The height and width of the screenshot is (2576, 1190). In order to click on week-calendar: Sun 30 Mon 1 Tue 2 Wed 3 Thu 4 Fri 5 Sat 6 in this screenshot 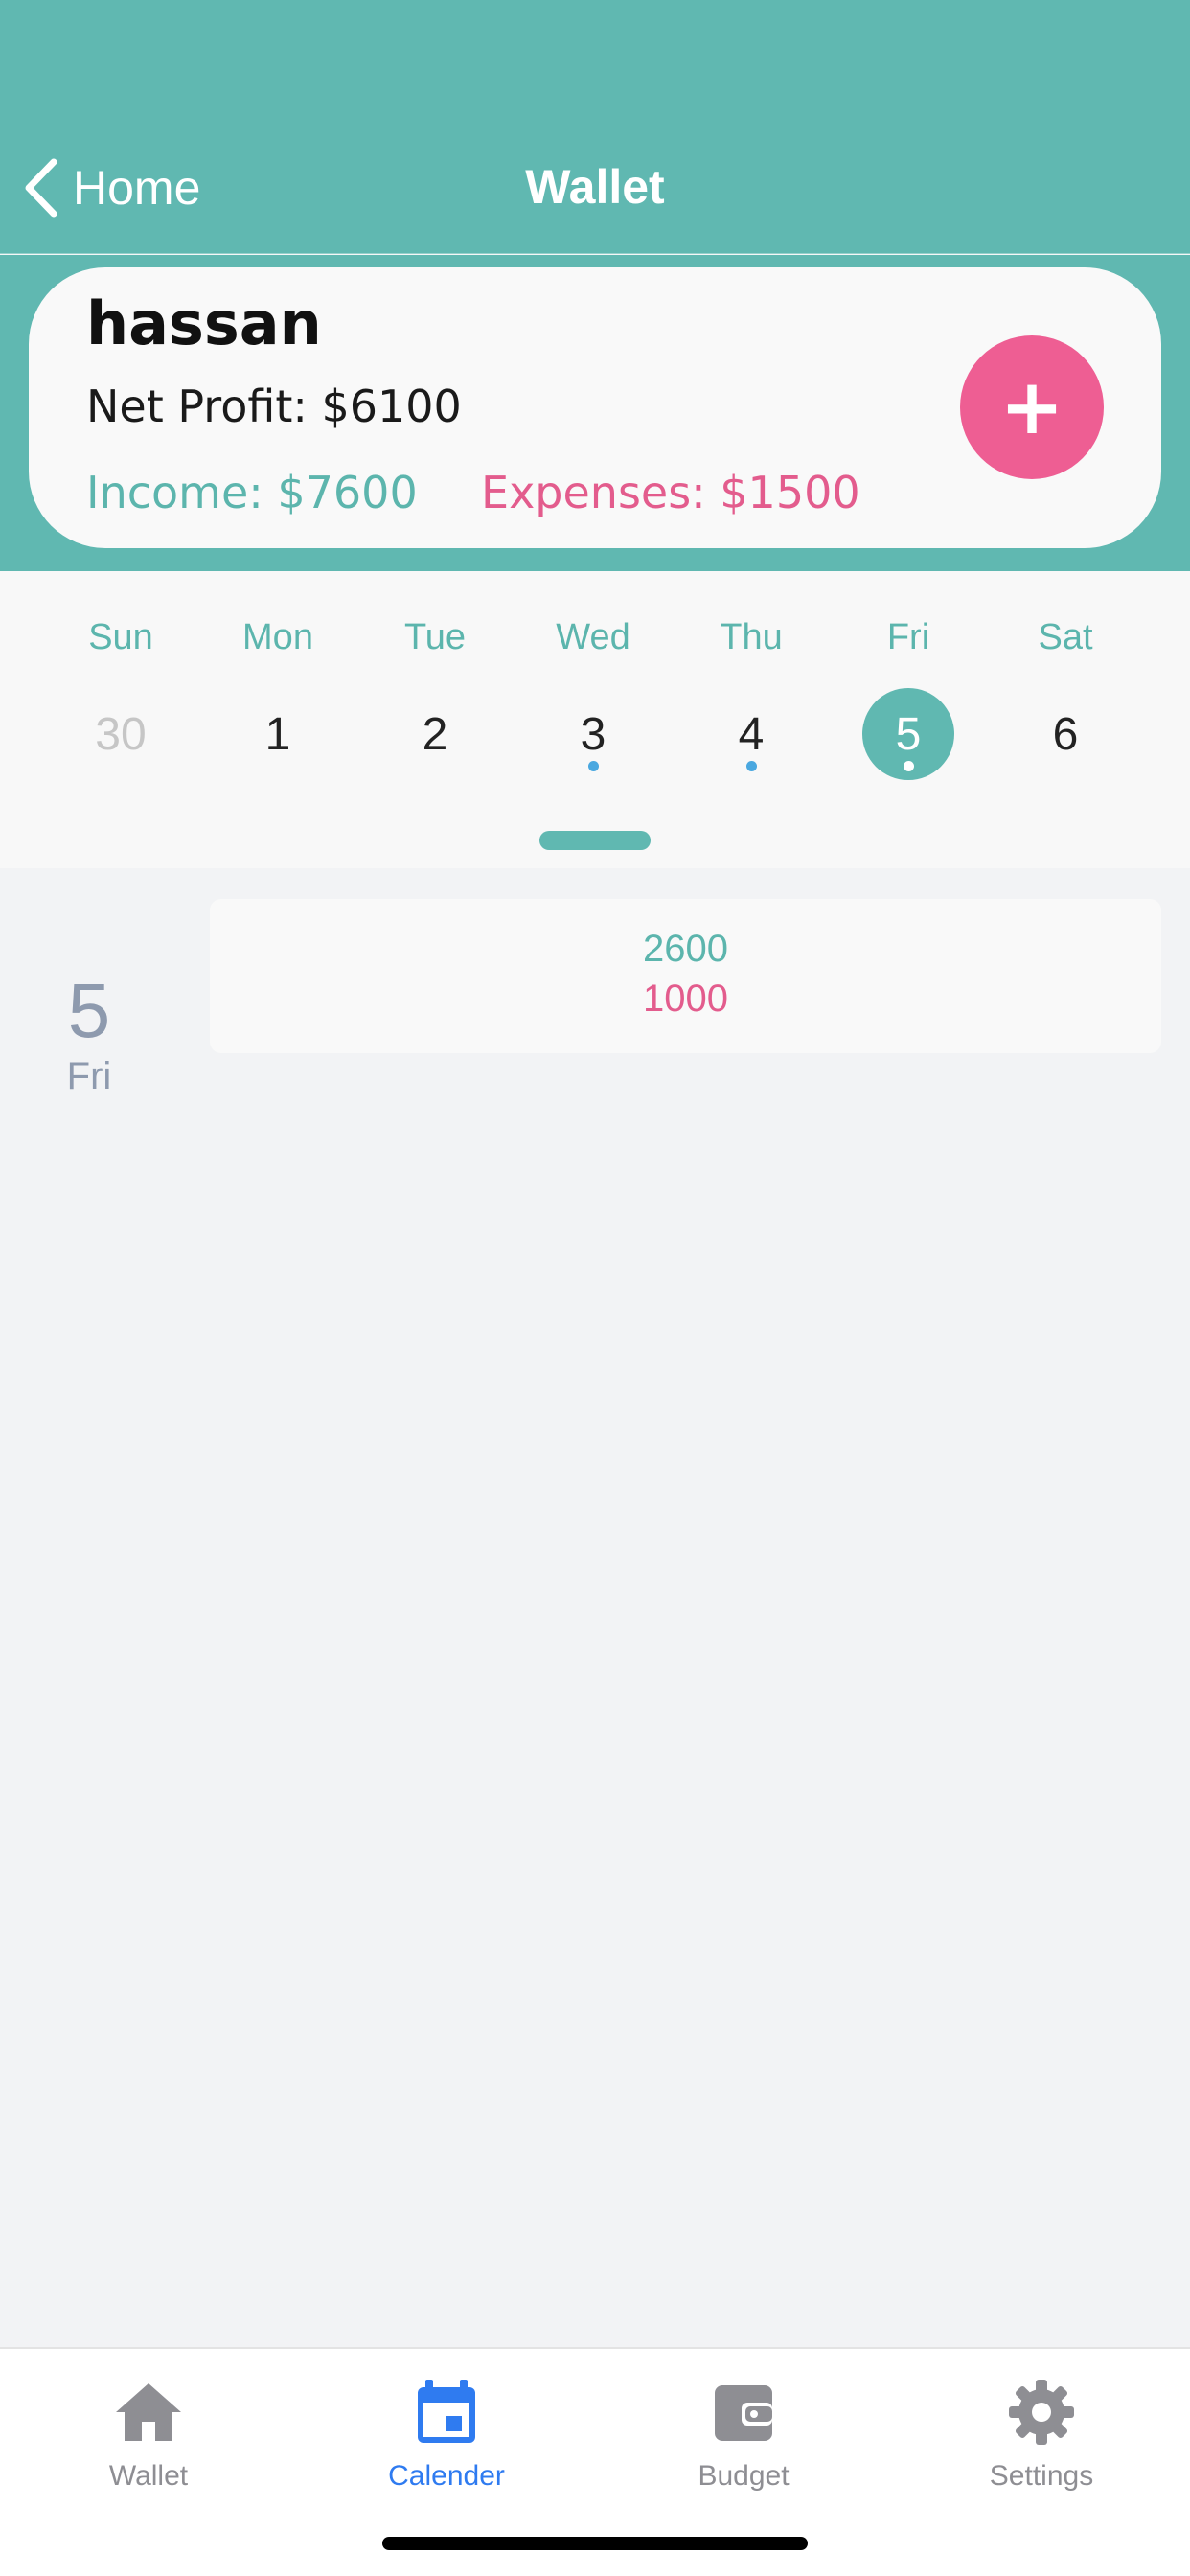, I will do `click(595, 719)`.